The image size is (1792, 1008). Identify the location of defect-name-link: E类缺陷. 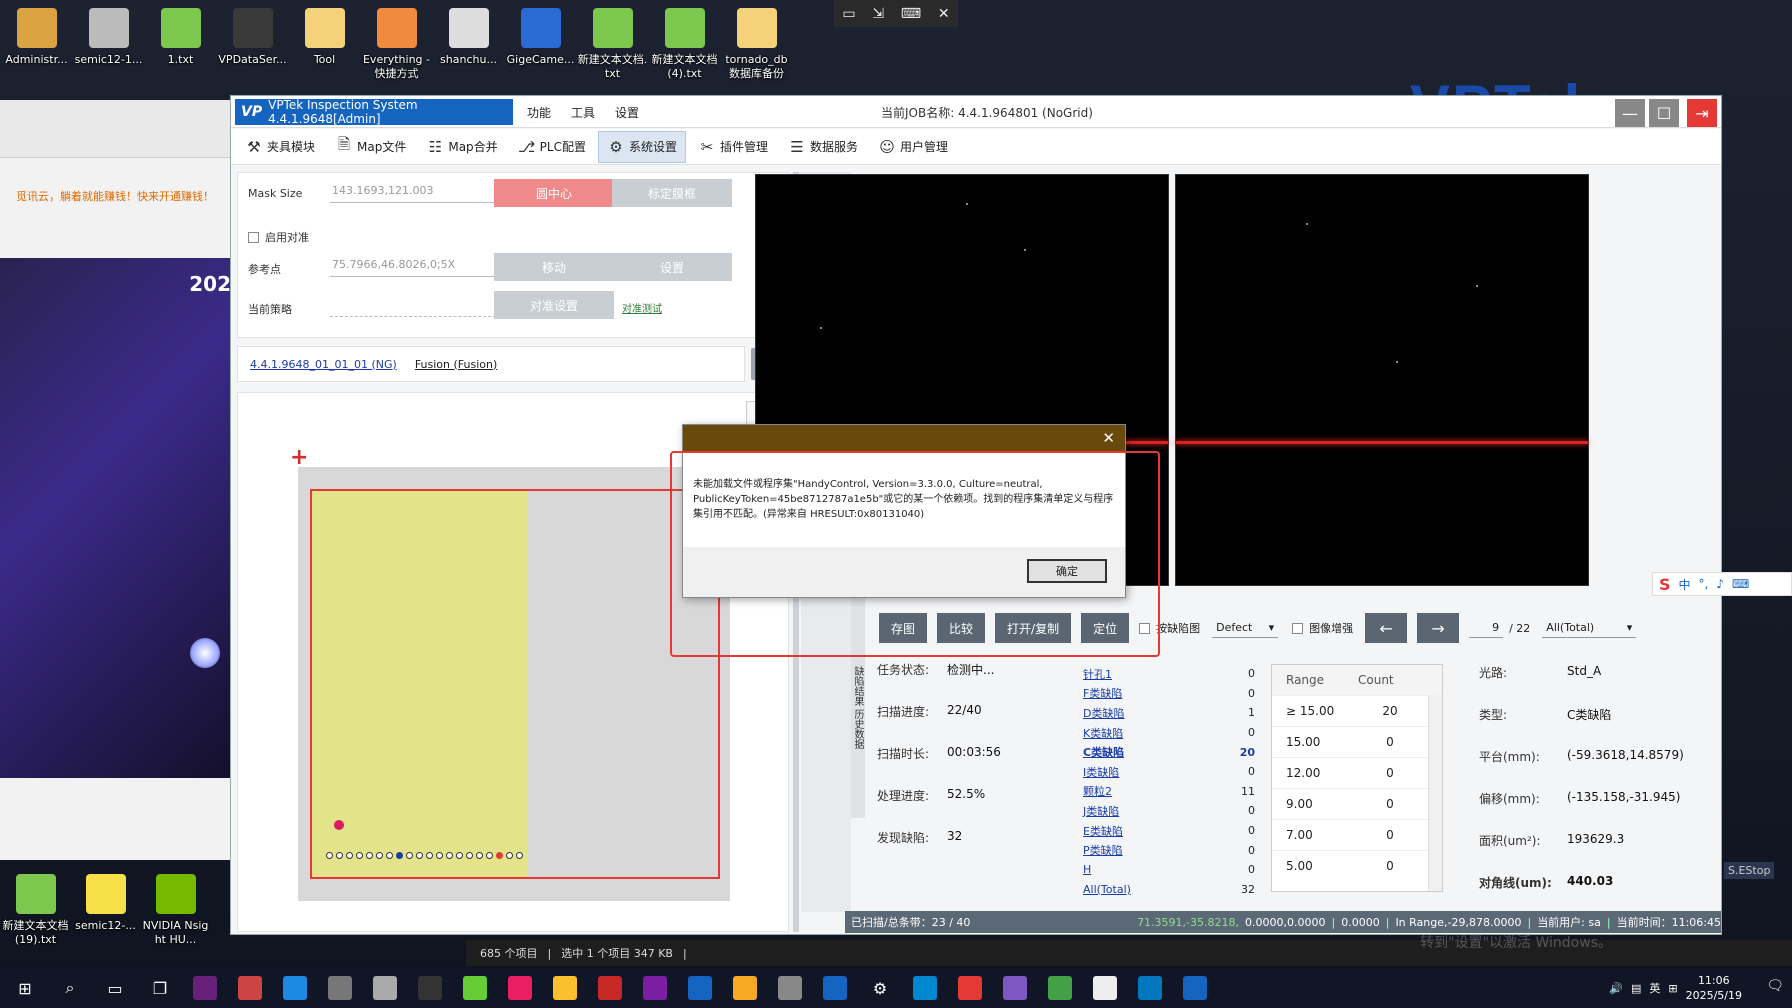
(1103, 831).